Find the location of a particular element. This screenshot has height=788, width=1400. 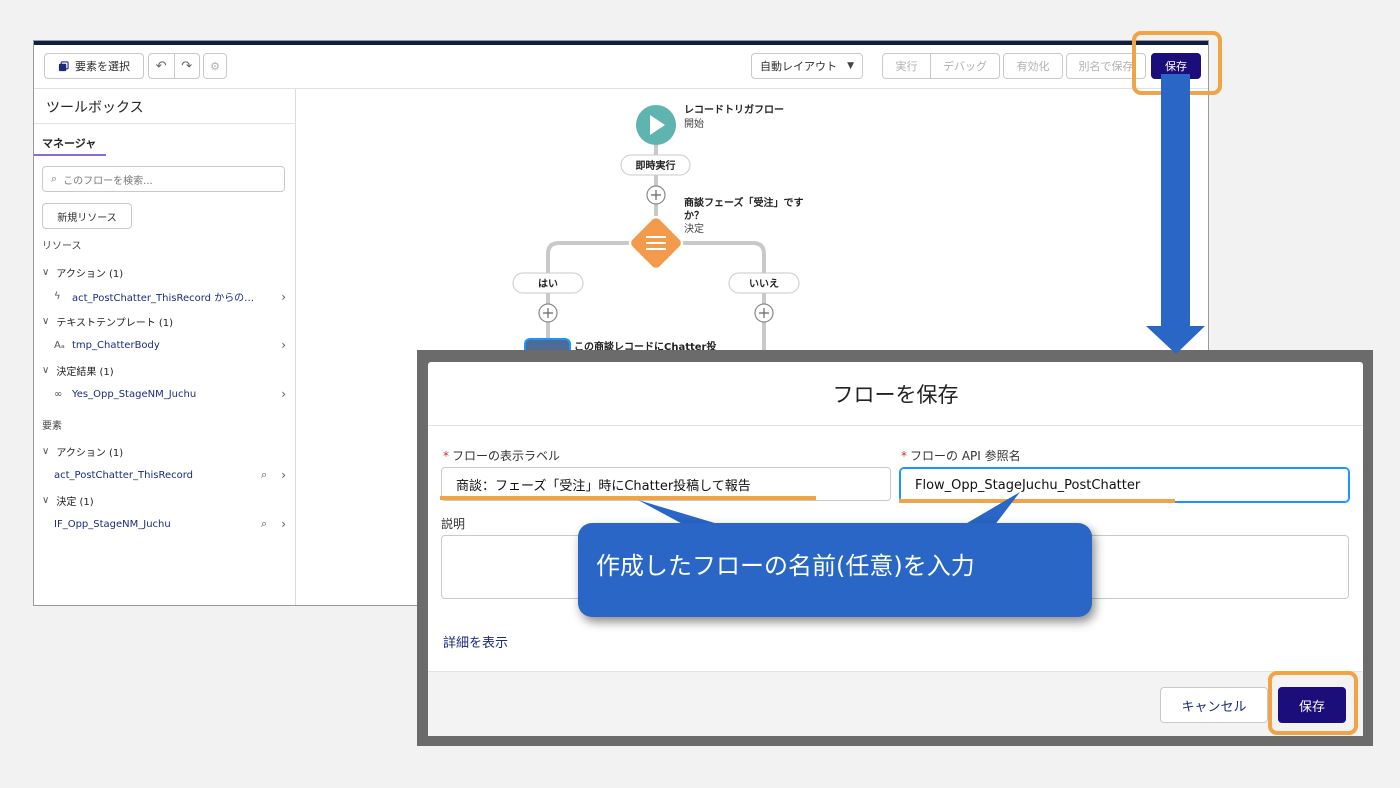

instruction-callout: 作成したフローの名前(任意)を入力 is located at coordinates (835, 570).